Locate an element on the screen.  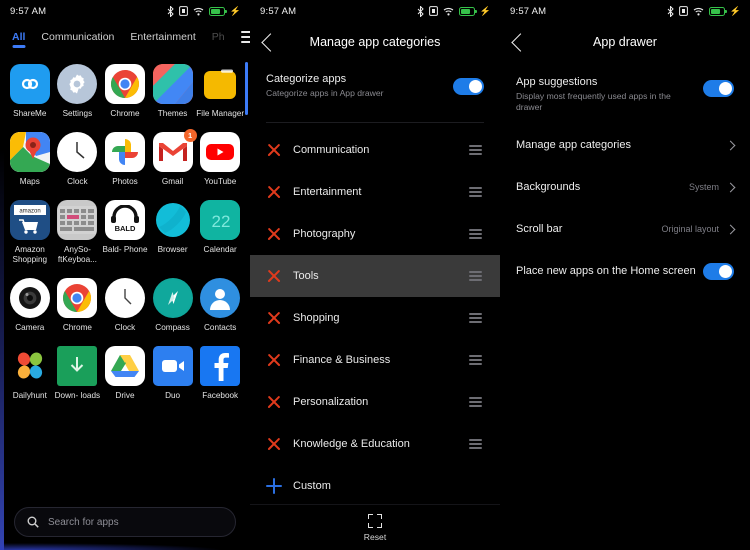
app-item-camera: Camera is located at coordinates (30, 305).